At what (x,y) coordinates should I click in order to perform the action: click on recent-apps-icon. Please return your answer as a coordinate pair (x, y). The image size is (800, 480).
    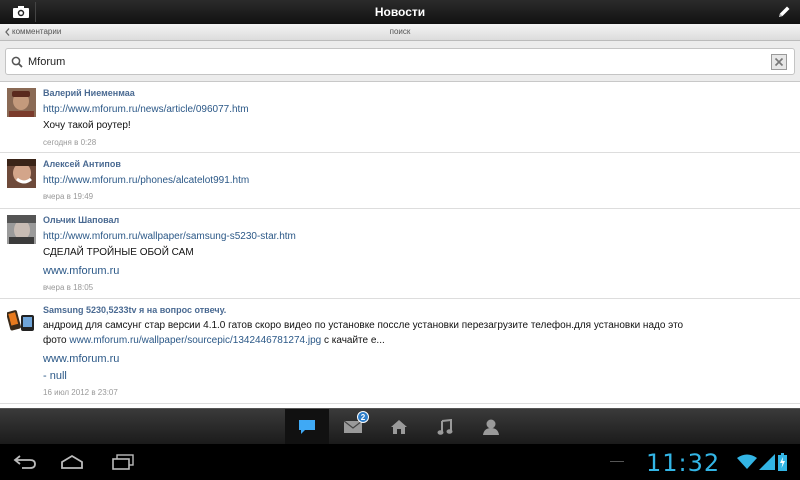
    Looking at the image, I should click on (123, 462).